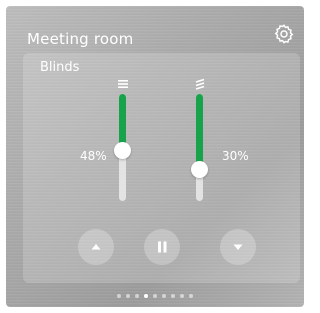 The image size is (320, 313). I want to click on slat-angle-icon, so click(200, 84).